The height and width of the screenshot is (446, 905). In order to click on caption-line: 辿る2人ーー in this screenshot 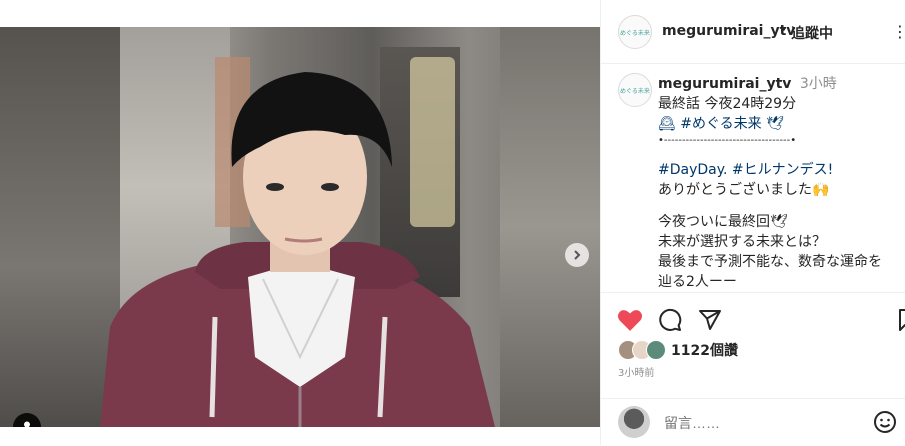, I will do `click(697, 282)`.